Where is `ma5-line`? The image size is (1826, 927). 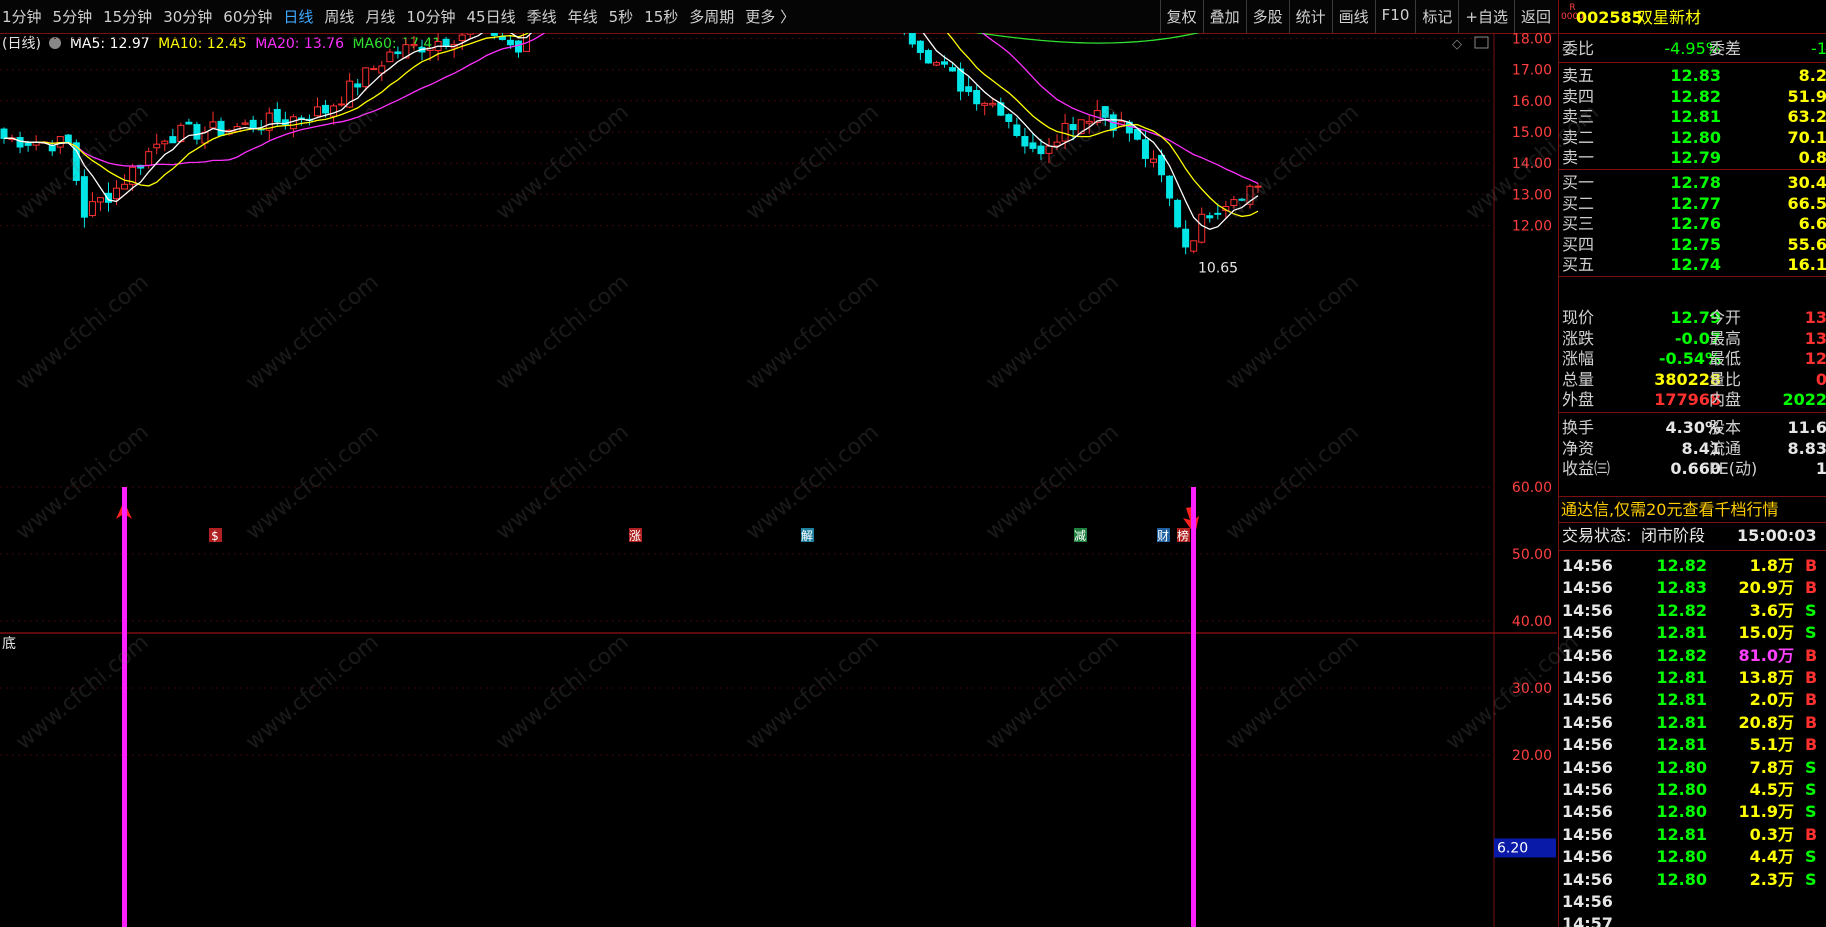
ma5-line is located at coordinates (631, 131).